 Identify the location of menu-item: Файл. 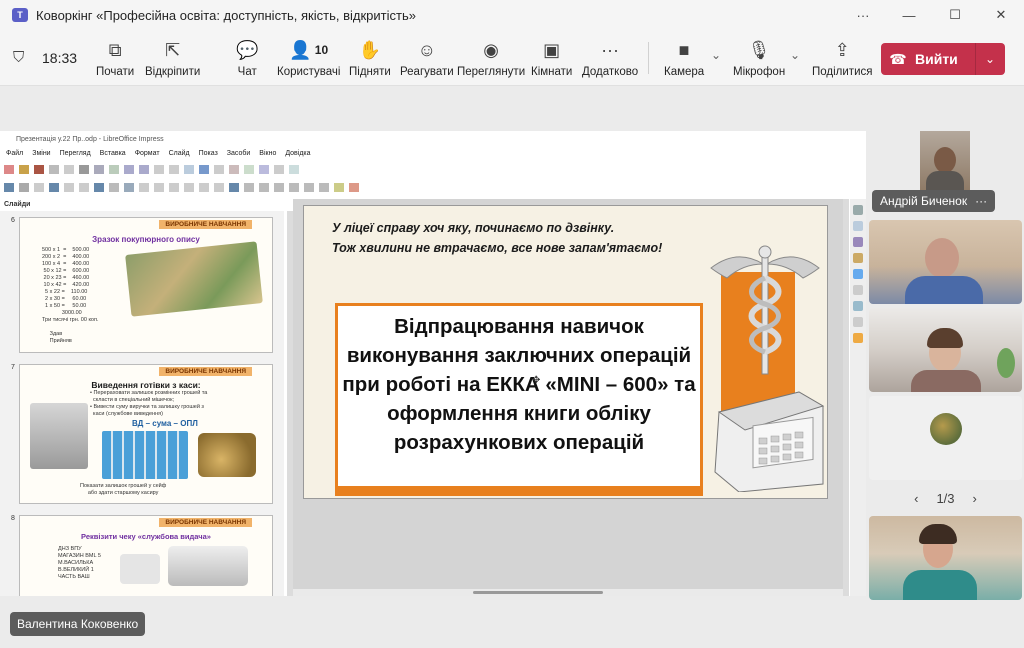
(14, 155).